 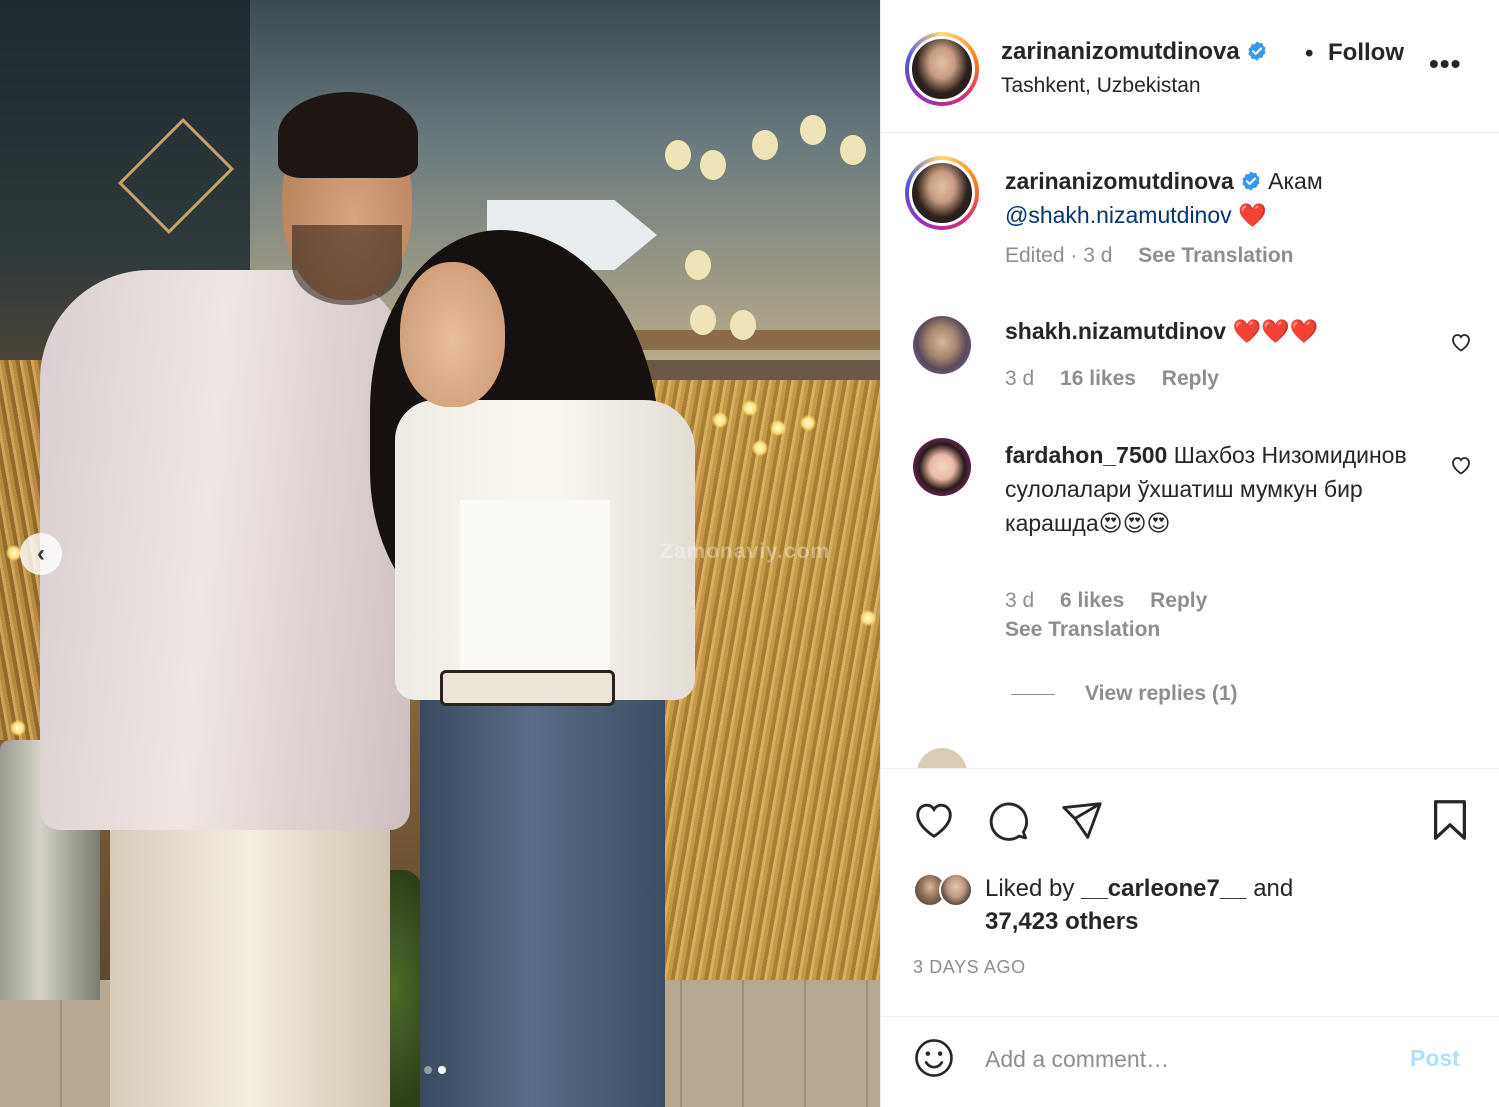 I want to click on watermark-text: Zamonaviy.com, so click(x=745, y=551).